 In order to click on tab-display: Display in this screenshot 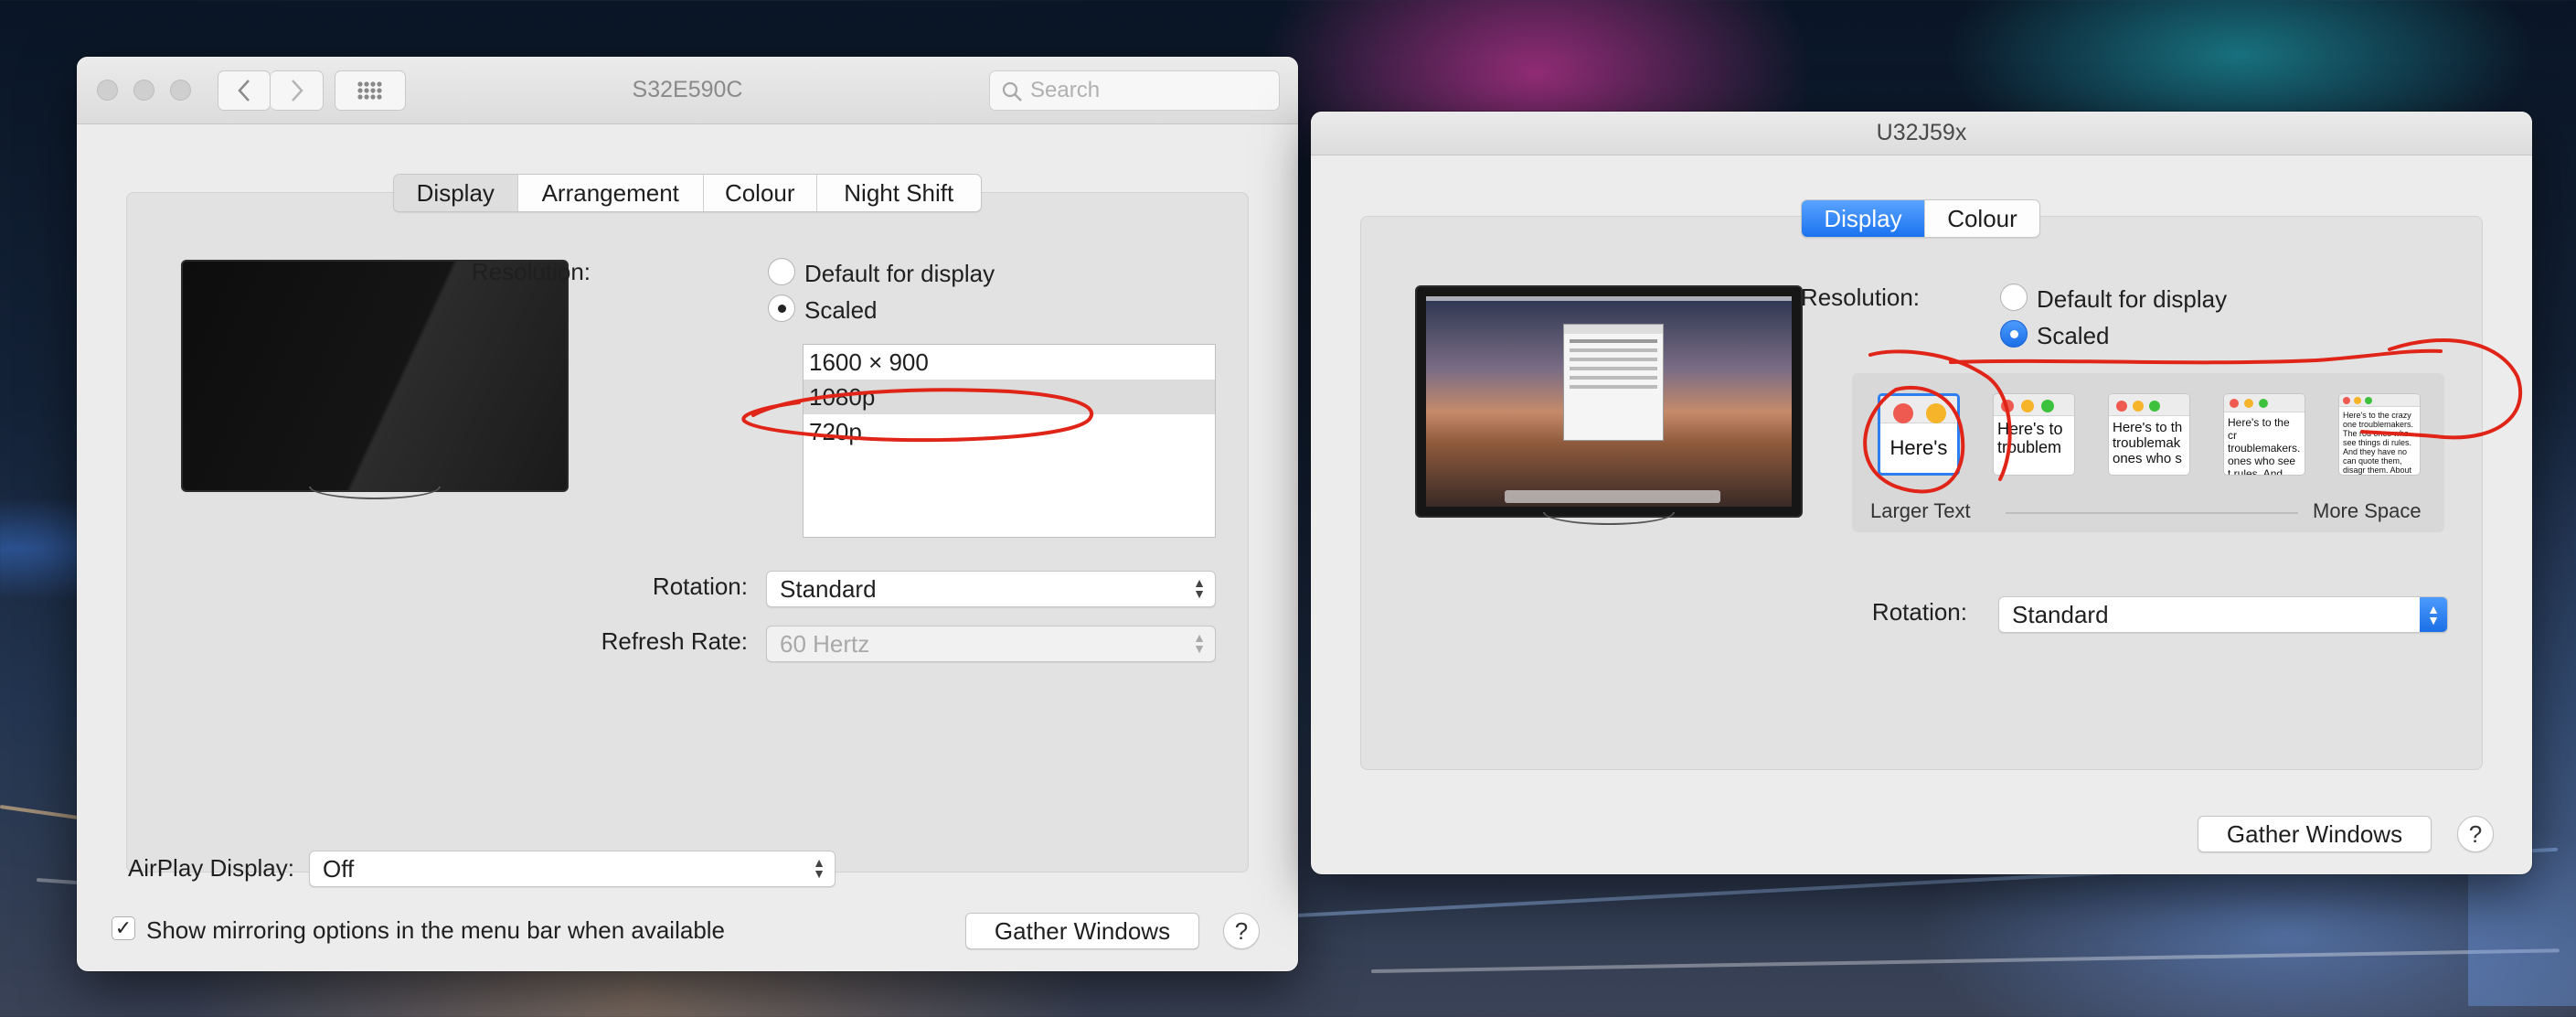, I will do `click(456, 193)`.